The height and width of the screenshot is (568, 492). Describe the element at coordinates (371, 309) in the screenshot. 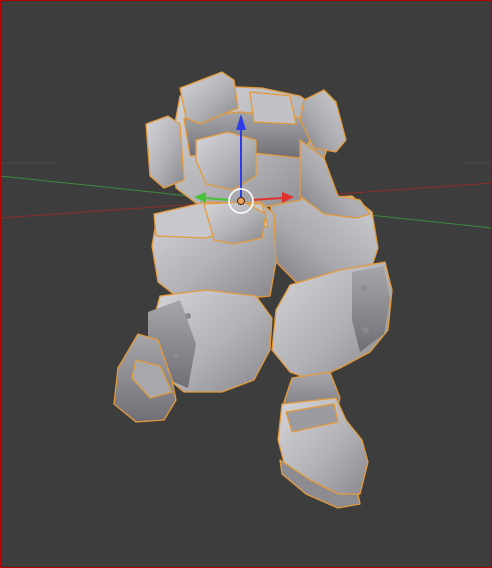

I see `right-knee-inner` at that location.